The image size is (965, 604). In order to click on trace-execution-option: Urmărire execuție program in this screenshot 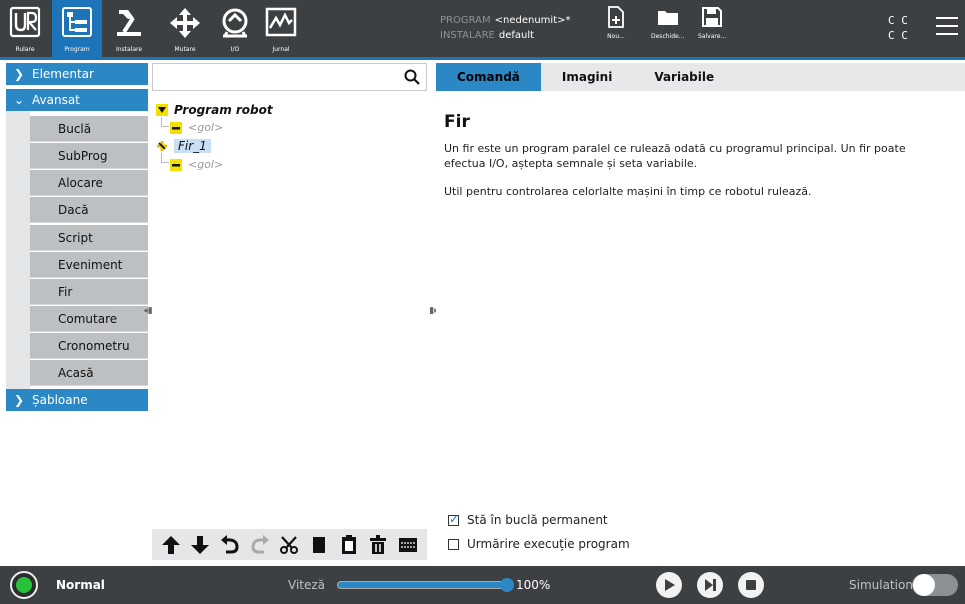, I will do `click(539, 544)`.